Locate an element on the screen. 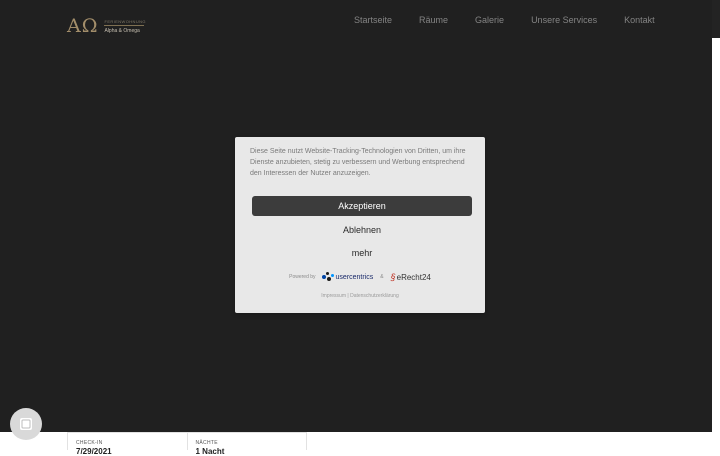 This screenshot has width=720, height=456. checkin-value: 7/29/2021 is located at coordinates (94, 451).